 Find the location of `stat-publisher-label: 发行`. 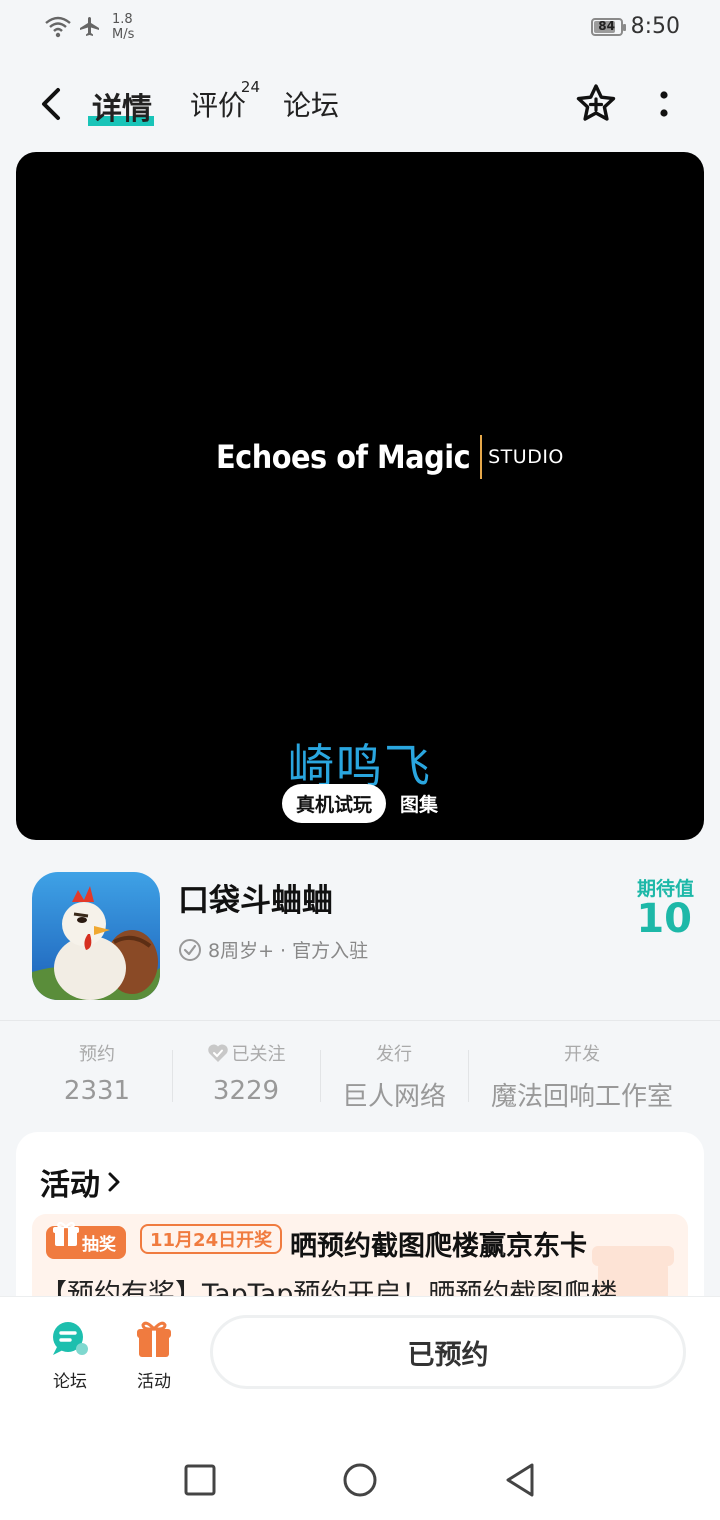

stat-publisher-label: 发行 is located at coordinates (394, 1054).